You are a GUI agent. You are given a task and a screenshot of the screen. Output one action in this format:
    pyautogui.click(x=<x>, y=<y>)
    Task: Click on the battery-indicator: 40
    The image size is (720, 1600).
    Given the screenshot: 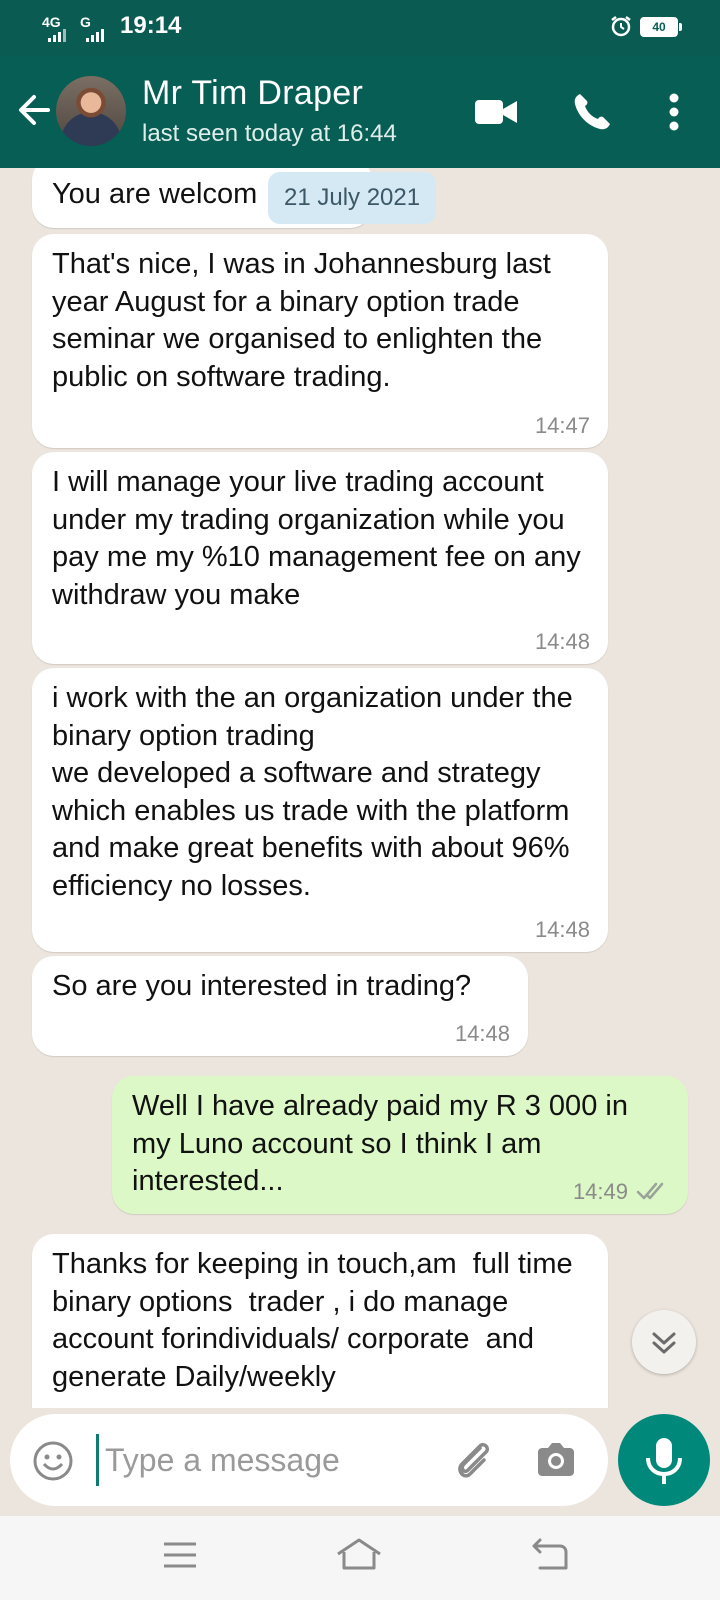 What is the action you would take?
    pyautogui.click(x=659, y=27)
    